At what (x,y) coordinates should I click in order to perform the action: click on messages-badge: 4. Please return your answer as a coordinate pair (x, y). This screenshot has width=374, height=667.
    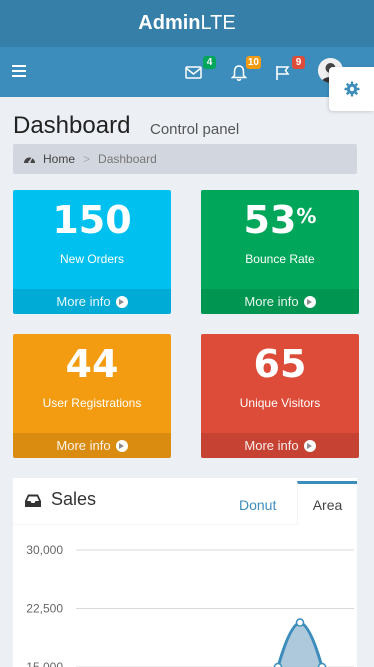
    Looking at the image, I should click on (209, 62).